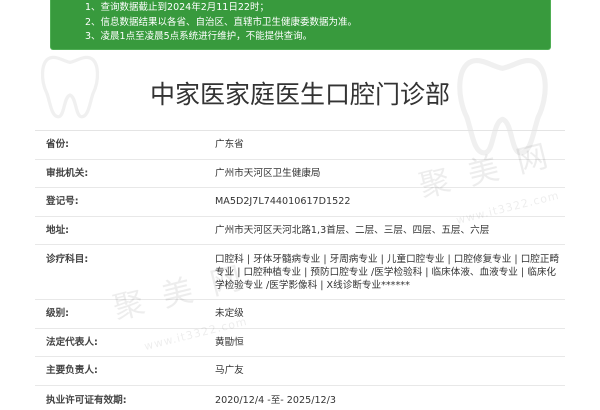 This screenshot has height=410, width=600. I want to click on table-row-legal-representative: 法定代表人: 黄勖恒, so click(300, 343).